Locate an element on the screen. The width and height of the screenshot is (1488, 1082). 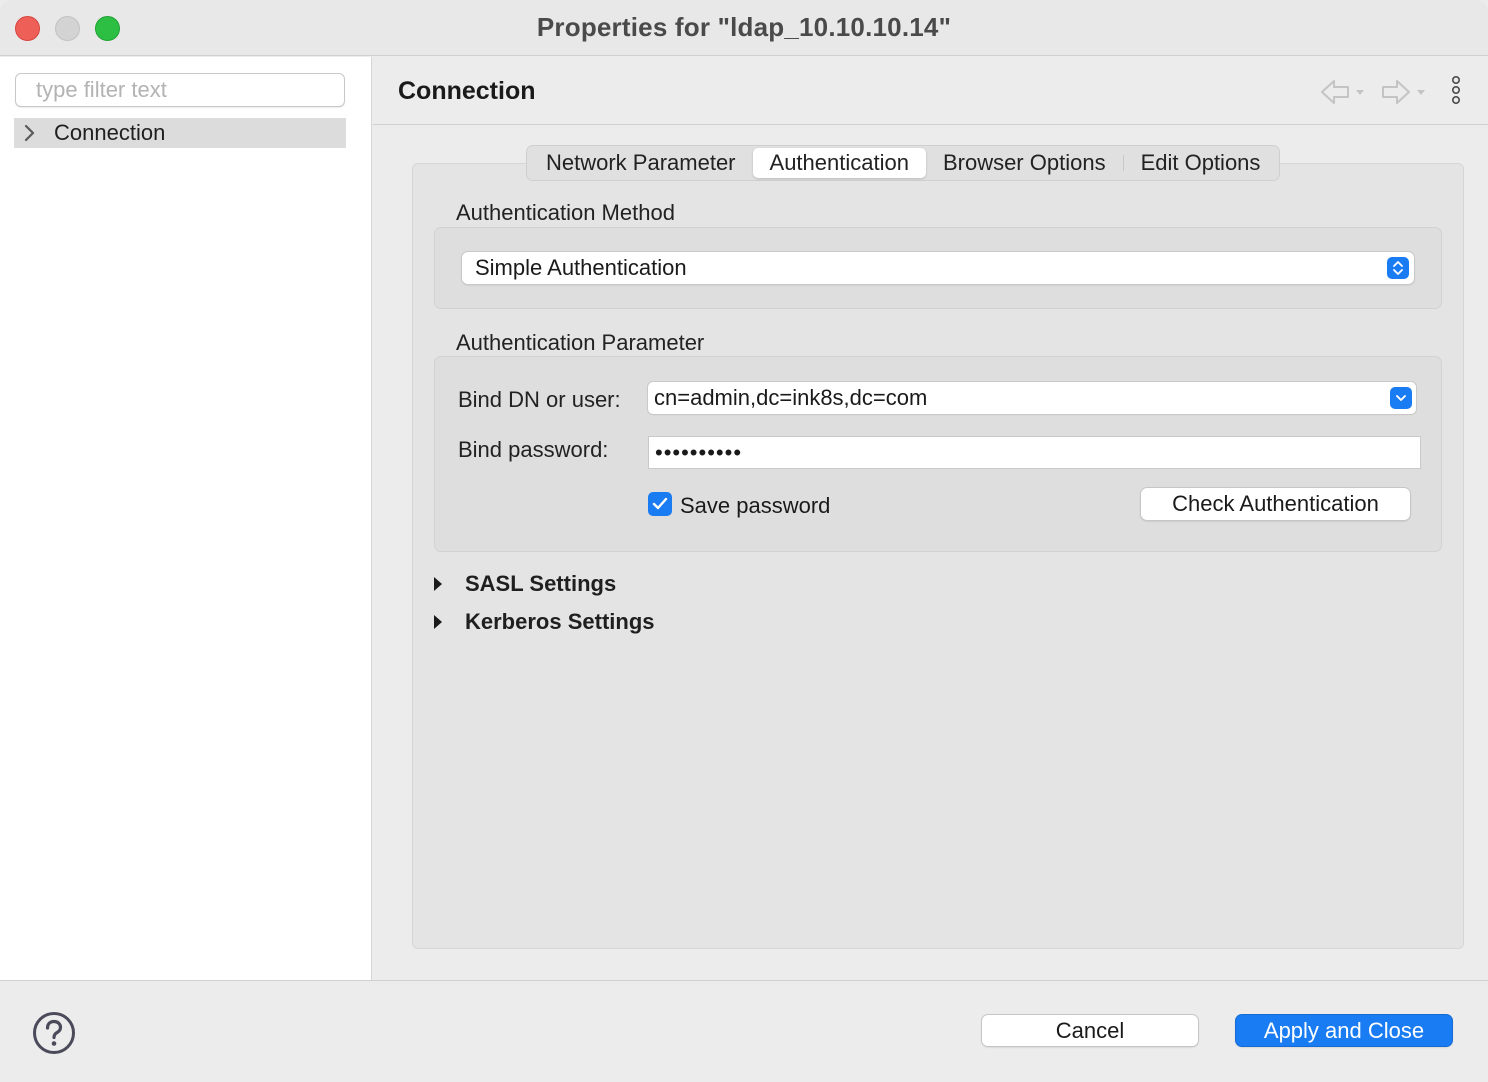
page-header: Connection is located at coordinates (930, 91).